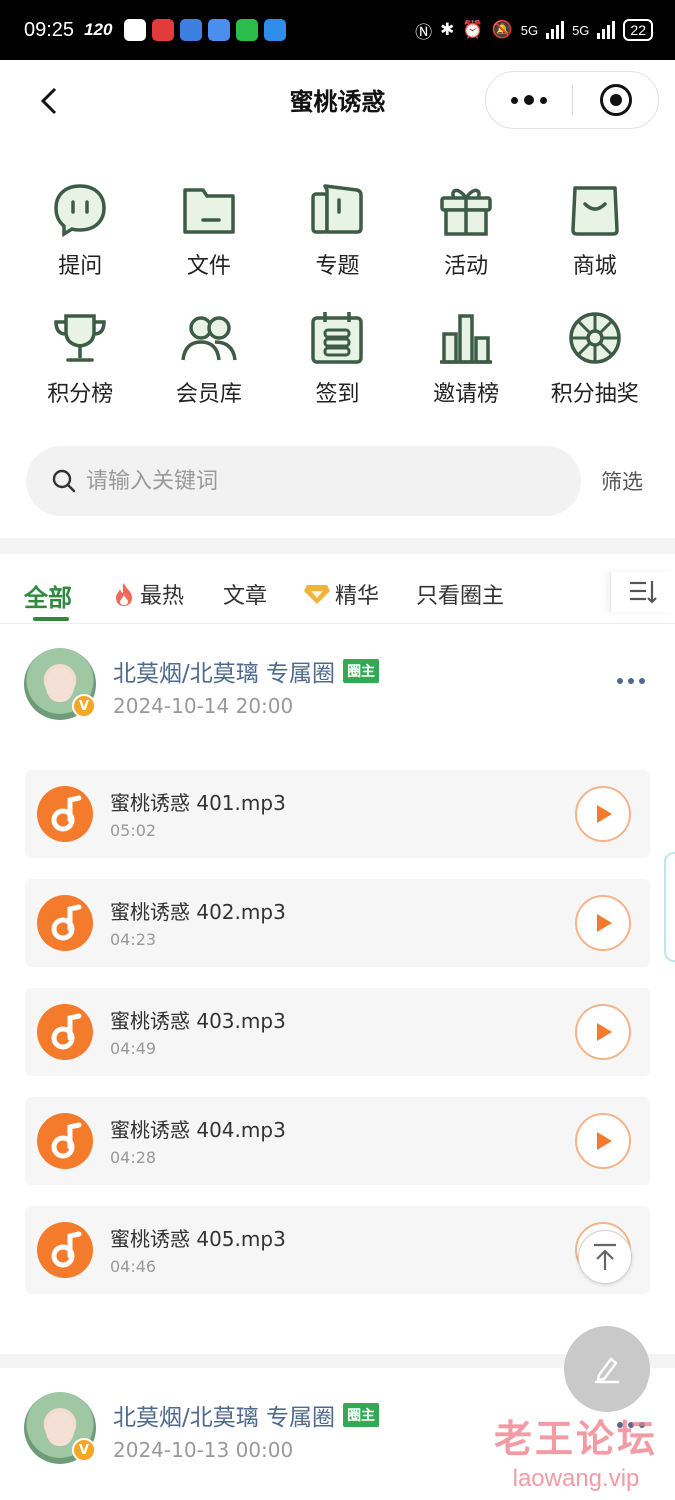  What do you see at coordinates (337, 1032) in the screenshot?
I see `audio-item: 蜜桃诱惑 403.mp3 04:49` at bounding box center [337, 1032].